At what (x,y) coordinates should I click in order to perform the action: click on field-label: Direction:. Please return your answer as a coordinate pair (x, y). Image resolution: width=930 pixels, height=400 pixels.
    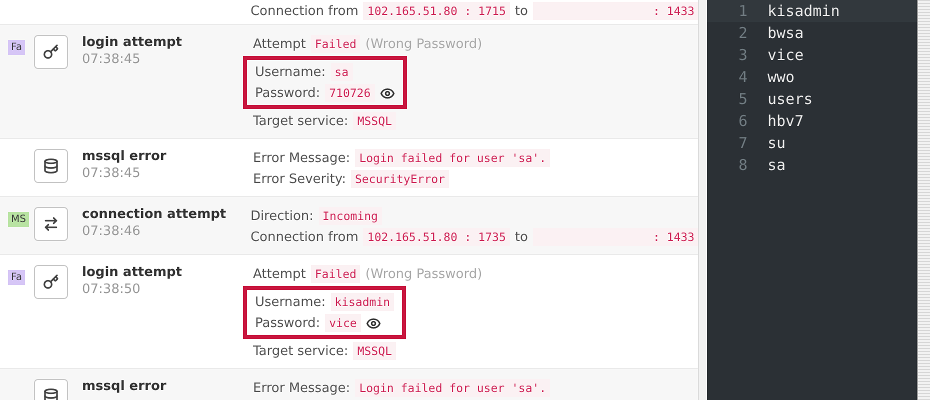
    Looking at the image, I should click on (282, 216).